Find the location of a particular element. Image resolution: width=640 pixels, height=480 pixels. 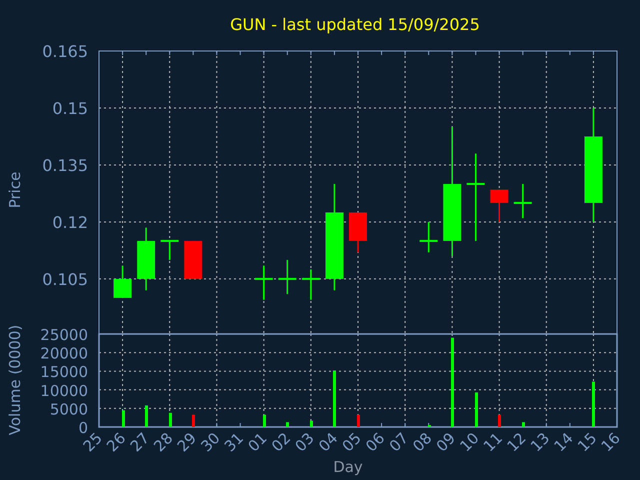

day-axis-label: 29 is located at coordinates (187, 442).